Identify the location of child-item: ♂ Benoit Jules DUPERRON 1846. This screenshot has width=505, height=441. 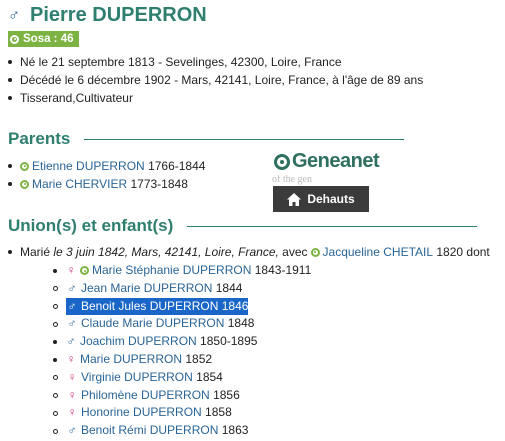
(182, 306).